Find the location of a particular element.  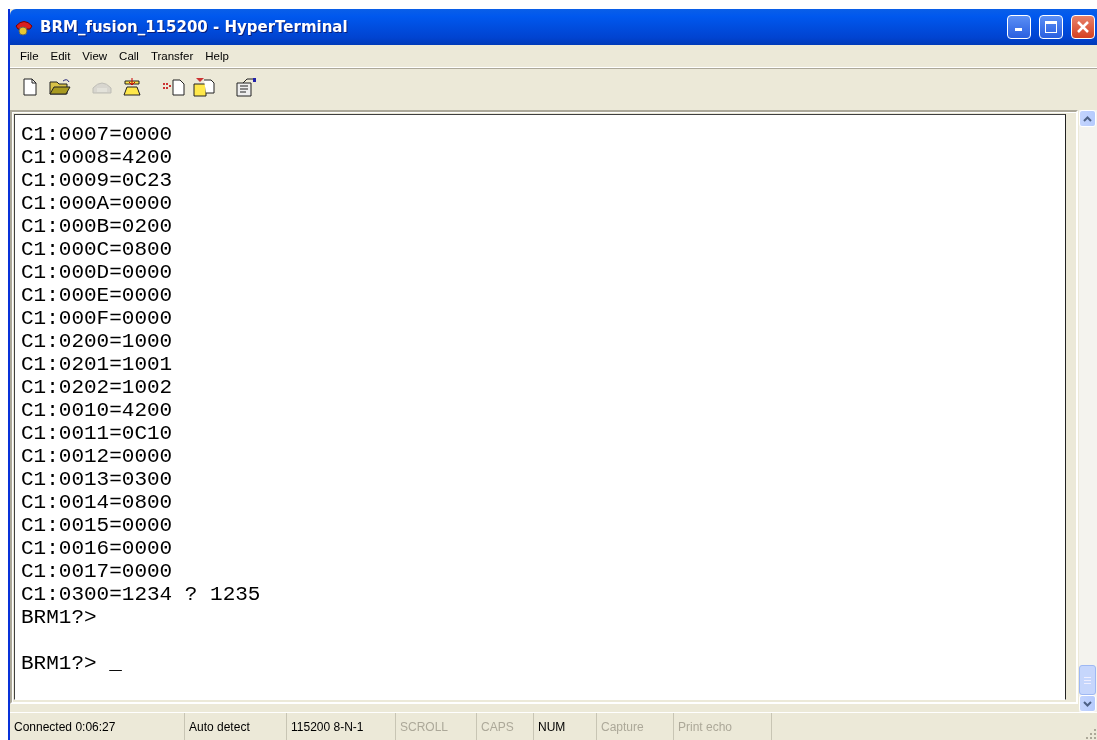

terminal-line: C1:0014=0800 is located at coordinates (97, 502).